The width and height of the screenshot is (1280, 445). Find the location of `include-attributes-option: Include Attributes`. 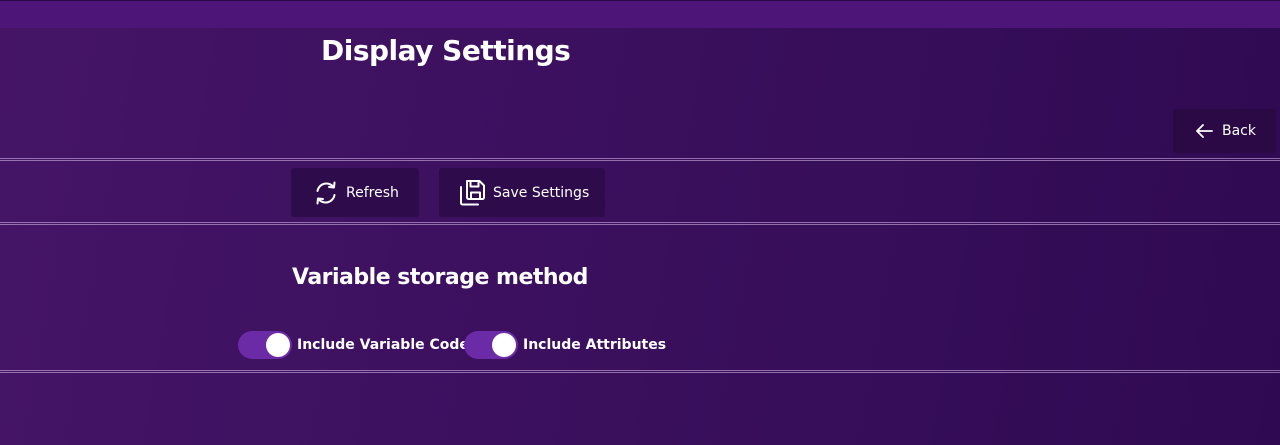

include-attributes-option: Include Attributes is located at coordinates (565, 345).